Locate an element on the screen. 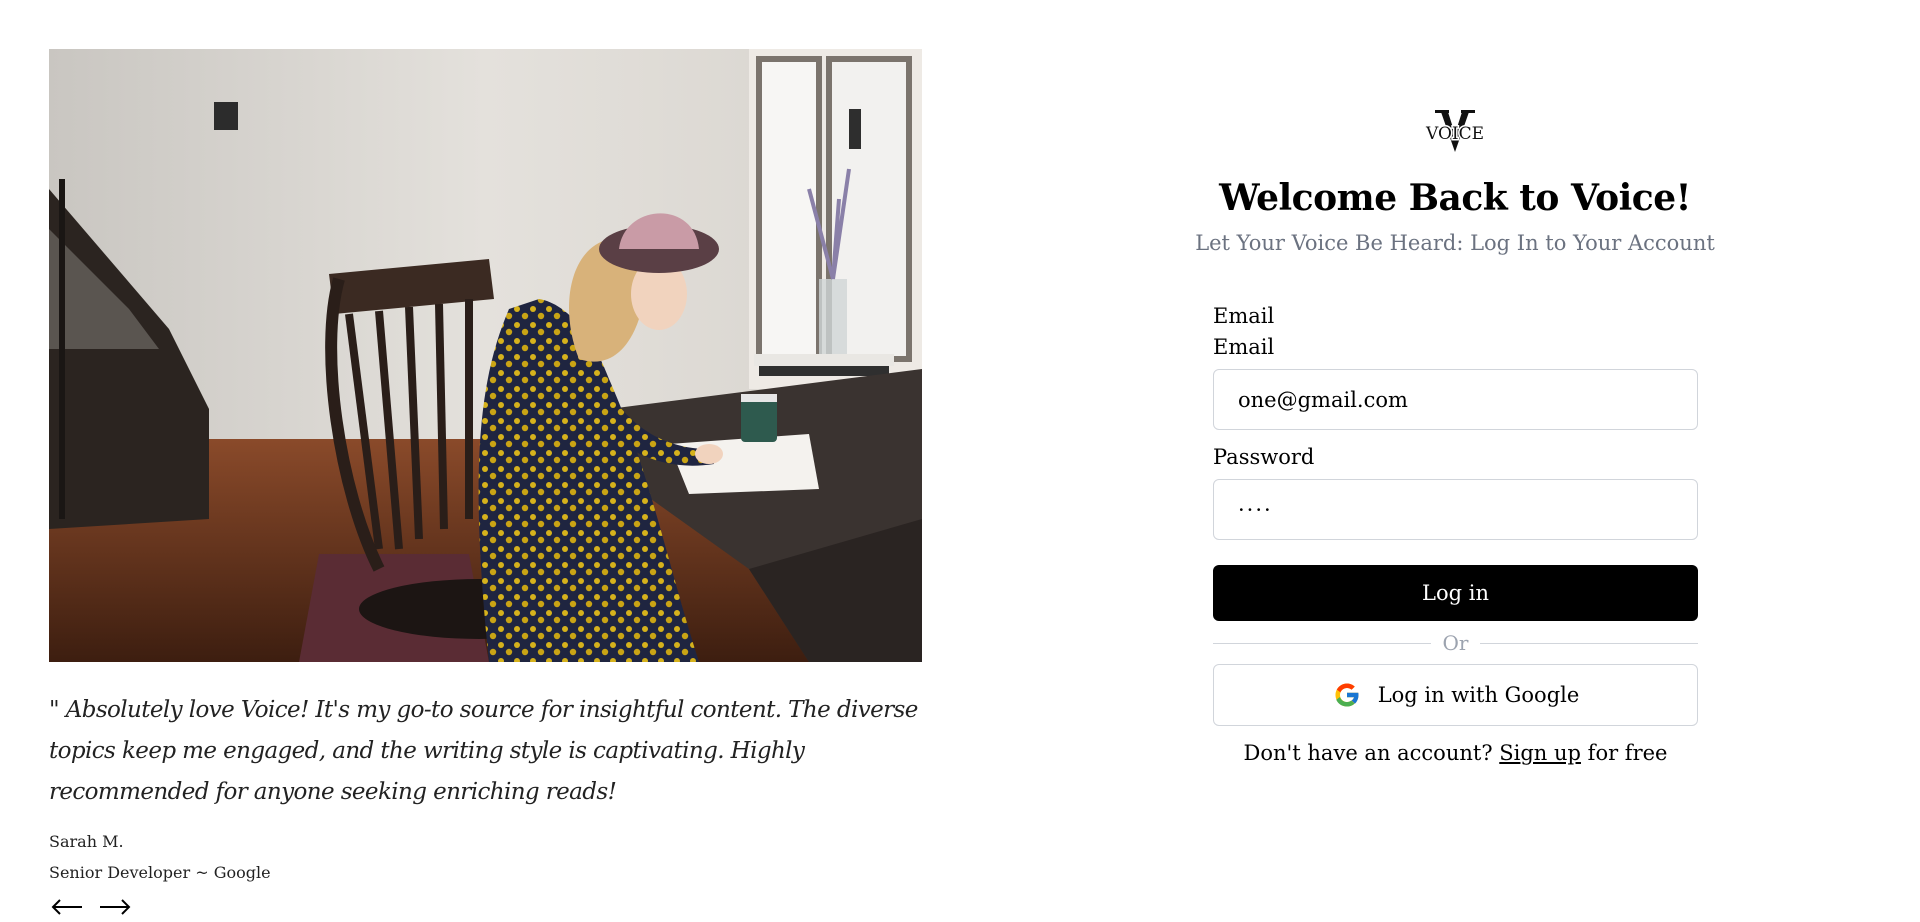  prev-testimonial-button is located at coordinates (67, 907).